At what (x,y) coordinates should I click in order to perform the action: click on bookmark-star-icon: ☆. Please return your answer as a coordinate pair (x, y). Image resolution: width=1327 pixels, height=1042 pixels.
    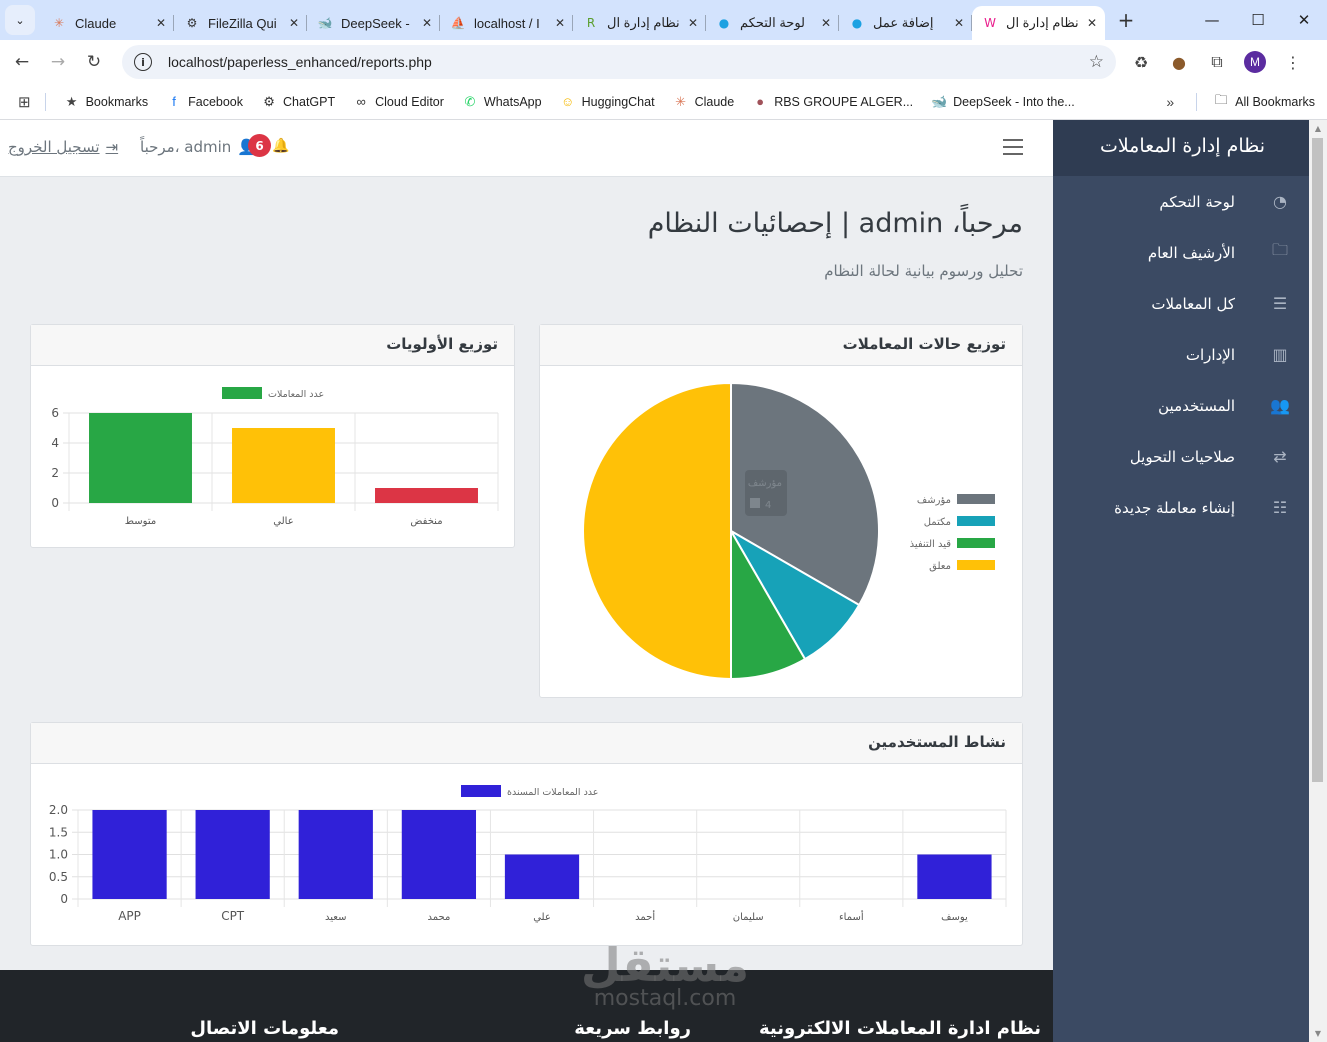
    Looking at the image, I should click on (1096, 62).